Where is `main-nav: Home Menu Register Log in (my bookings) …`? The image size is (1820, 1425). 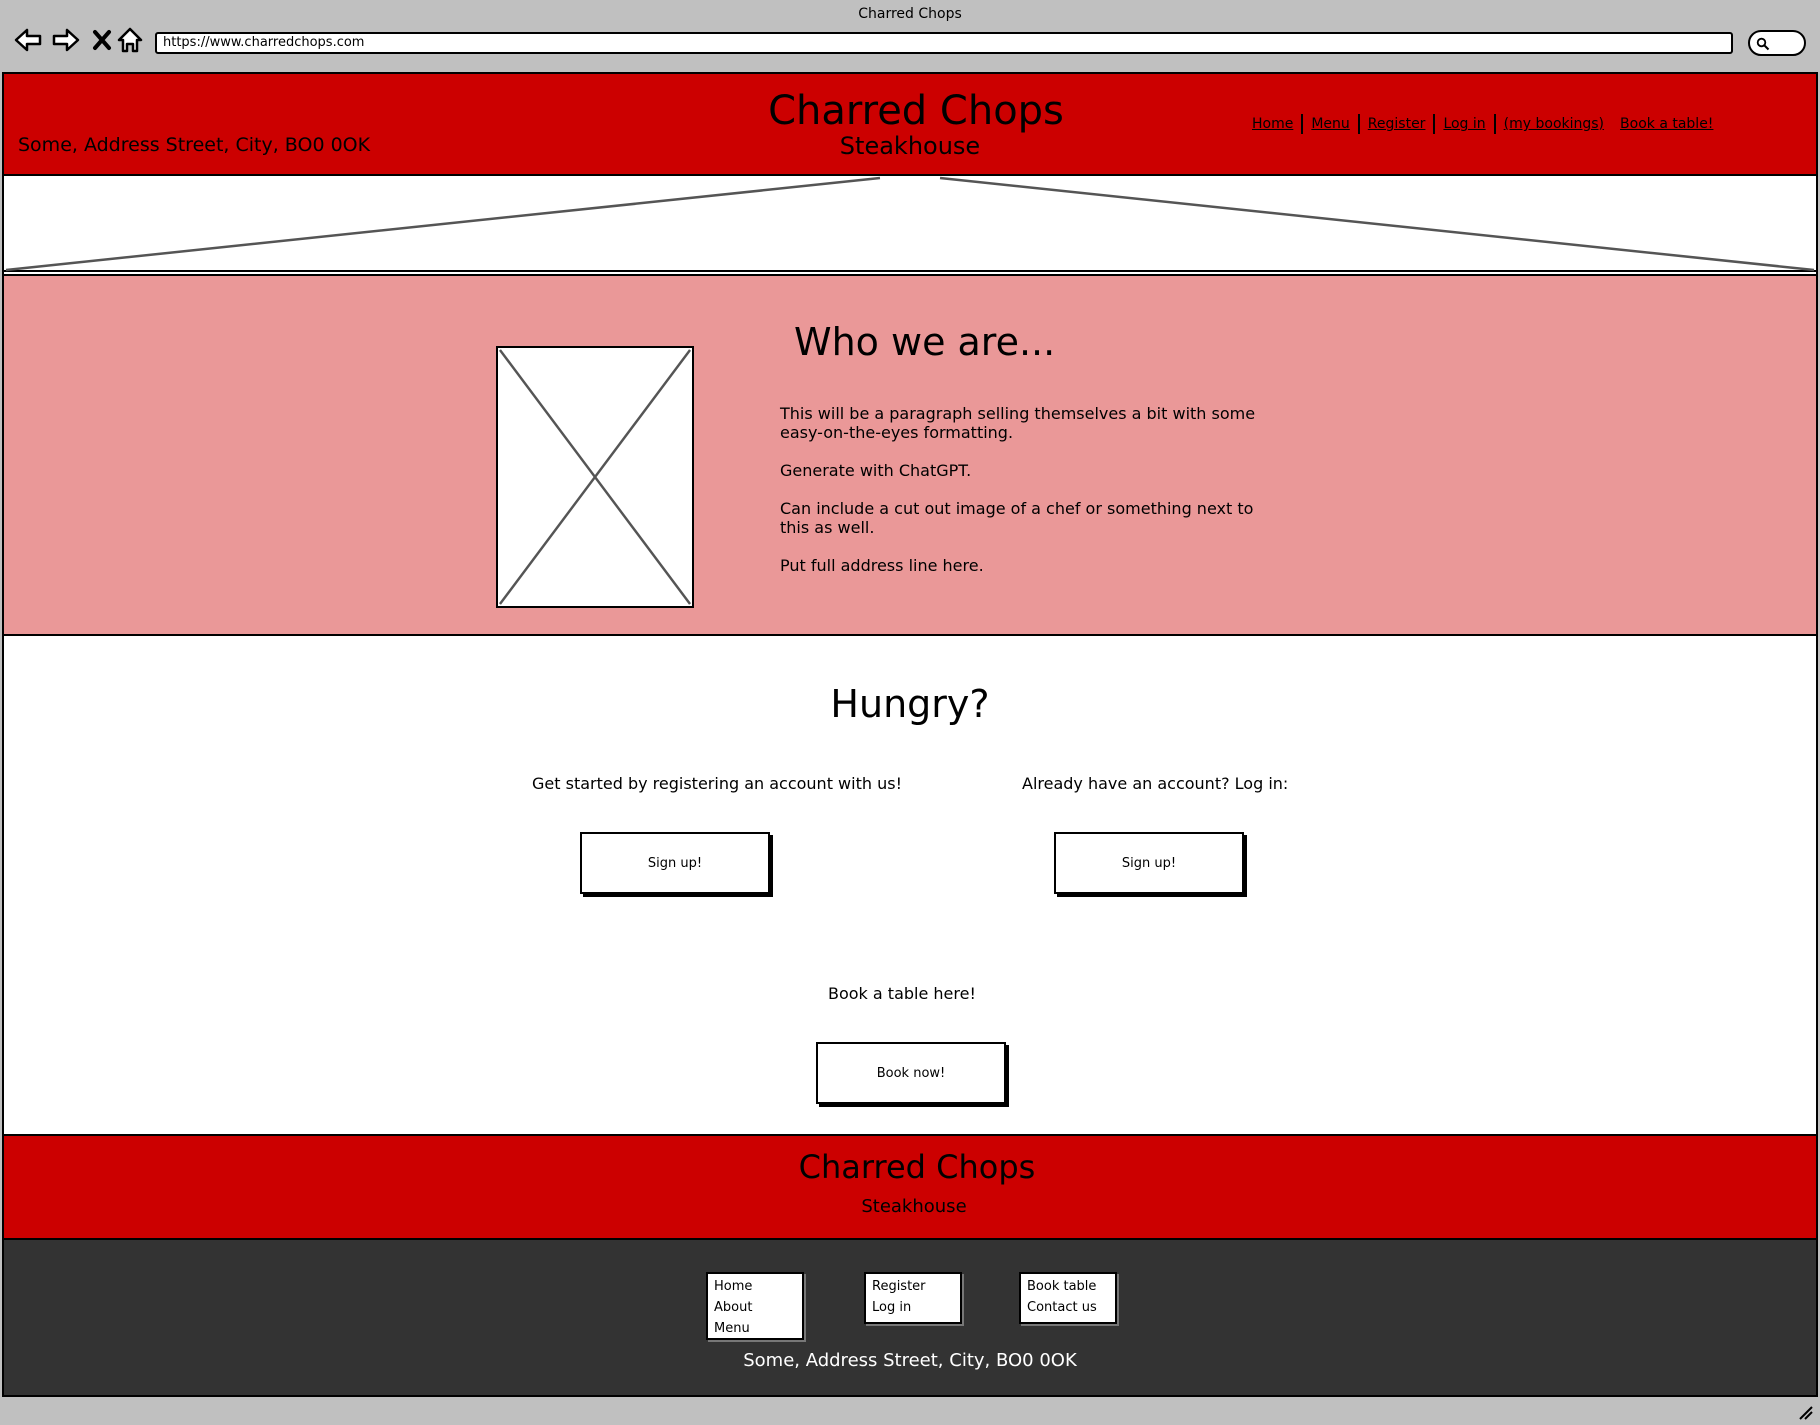 main-nav: Home Menu Register Log in (my bookings) … is located at coordinates (1482, 124).